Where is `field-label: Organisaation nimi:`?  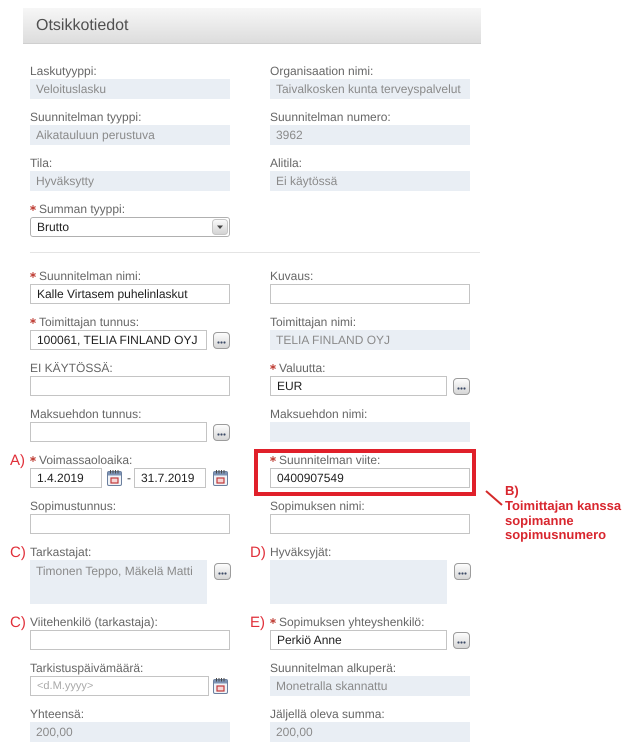
field-label: Organisaation nimi: is located at coordinates (322, 71).